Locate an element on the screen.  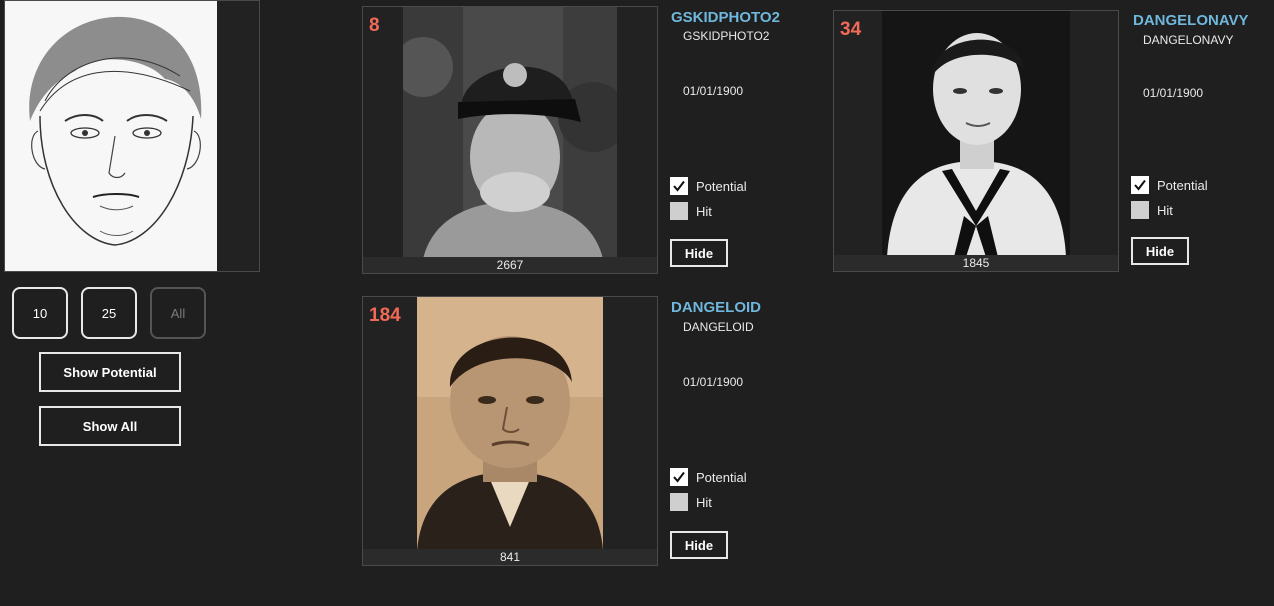
result-rank: 34 is located at coordinates (851, 29).